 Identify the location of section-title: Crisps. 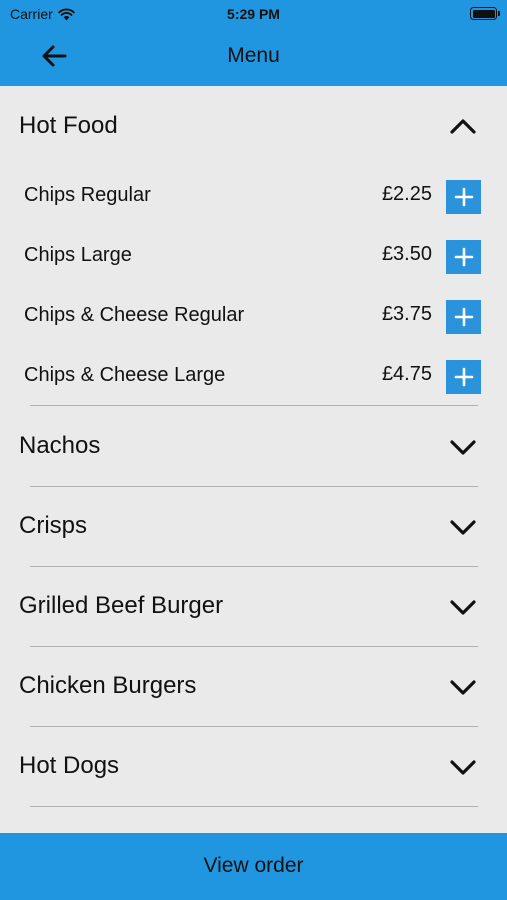
(53, 525).